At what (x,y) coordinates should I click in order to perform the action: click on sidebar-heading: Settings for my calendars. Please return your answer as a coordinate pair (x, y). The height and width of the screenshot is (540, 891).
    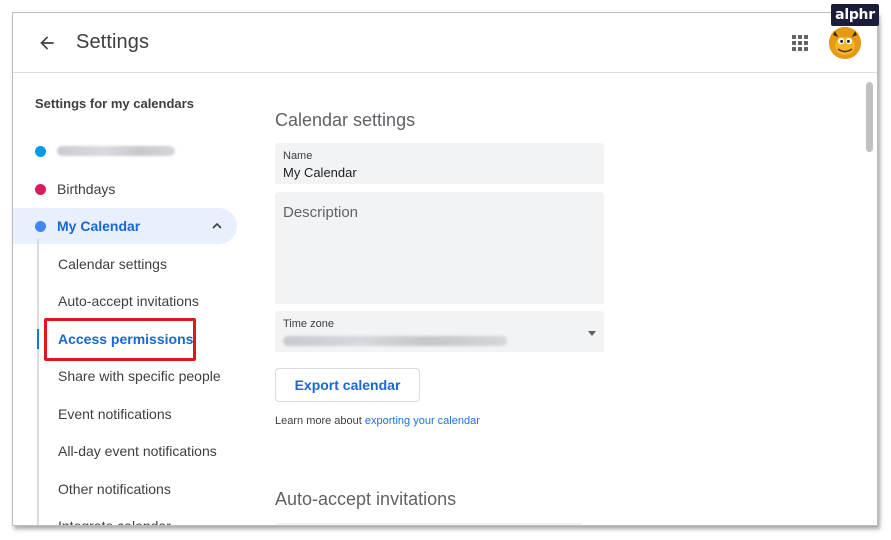
    Looking at the image, I should click on (114, 103).